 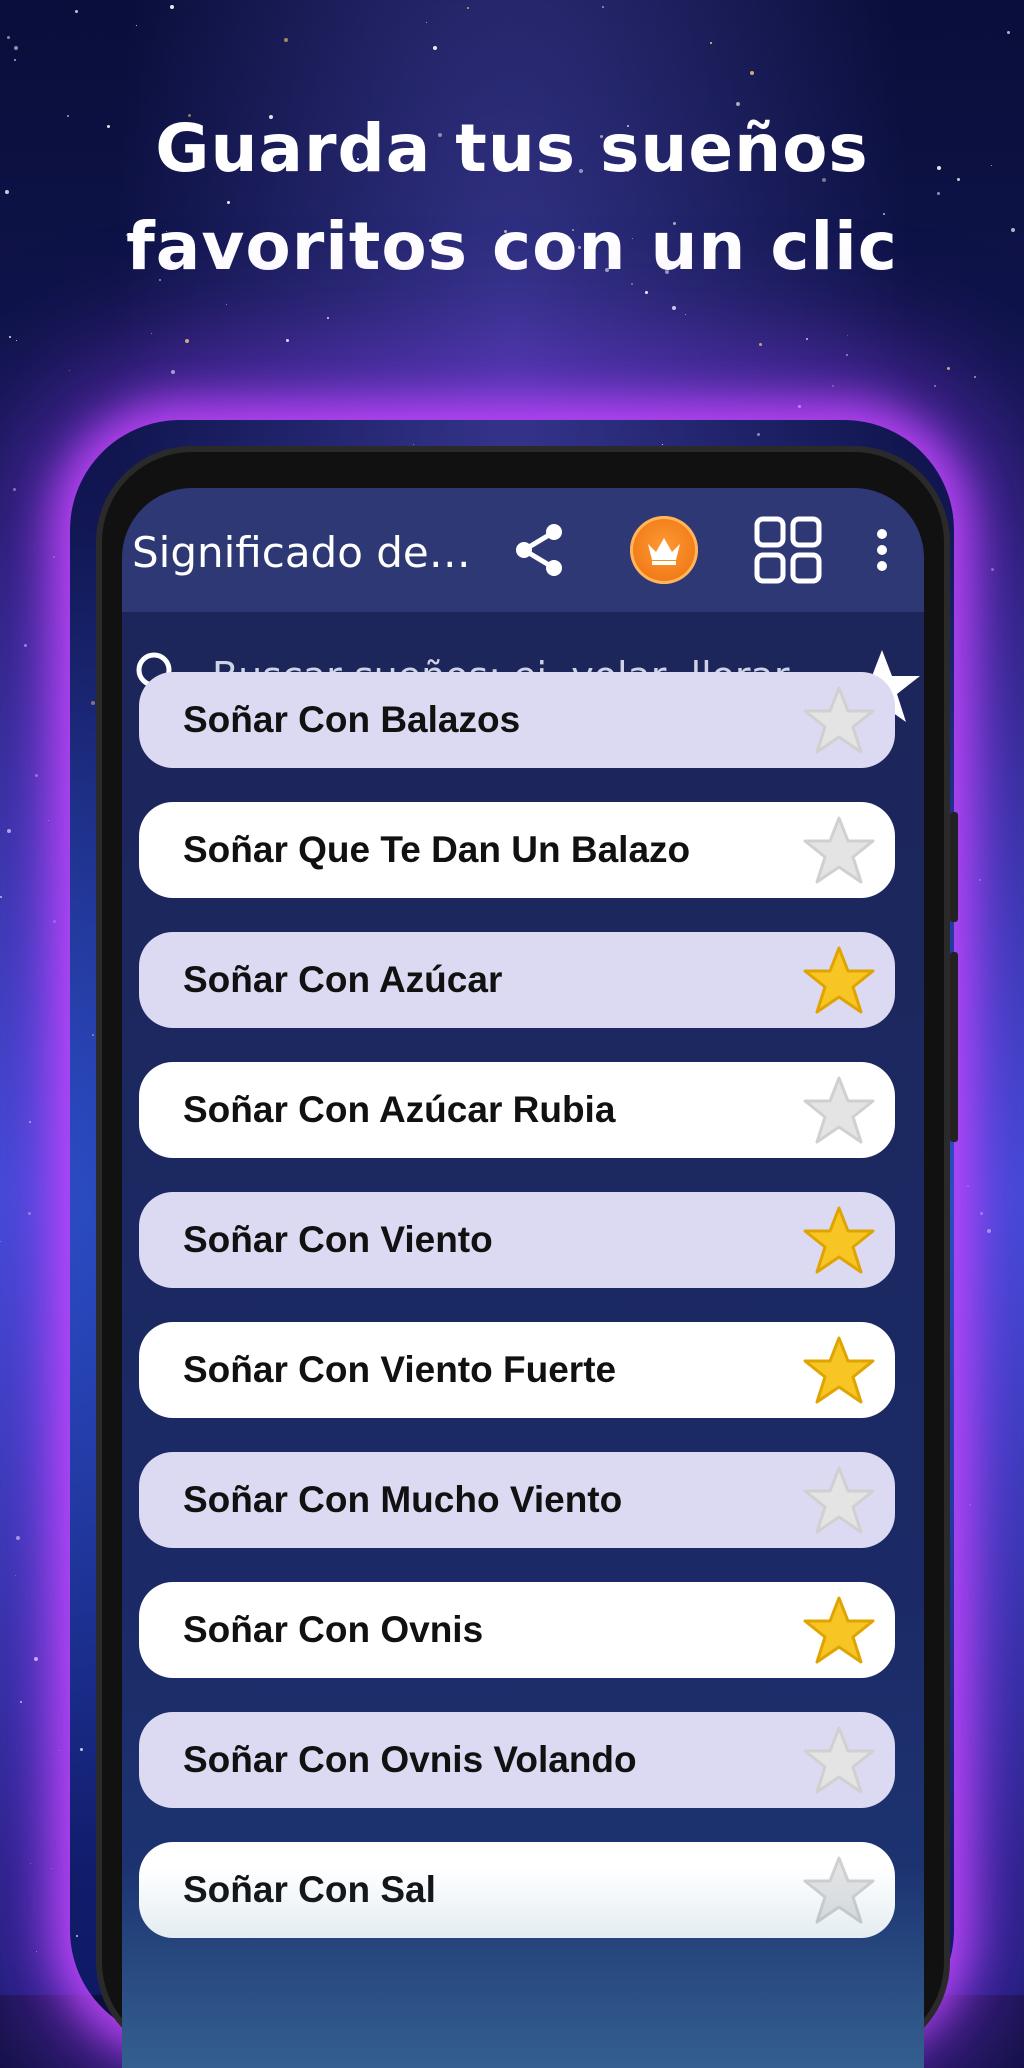 I want to click on list-item-label: Soñar Con Viento Fuerte, so click(x=400, y=1369).